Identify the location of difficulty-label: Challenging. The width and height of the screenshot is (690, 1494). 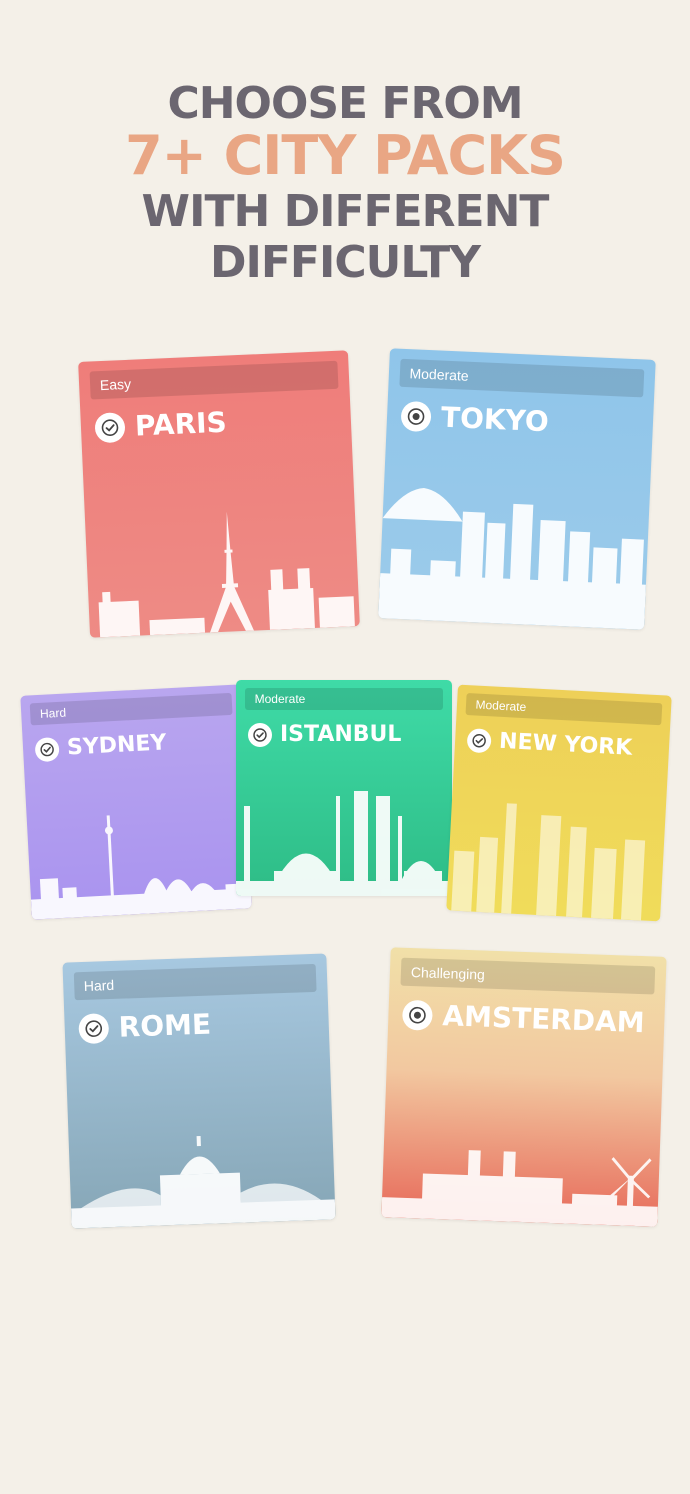
(528, 976).